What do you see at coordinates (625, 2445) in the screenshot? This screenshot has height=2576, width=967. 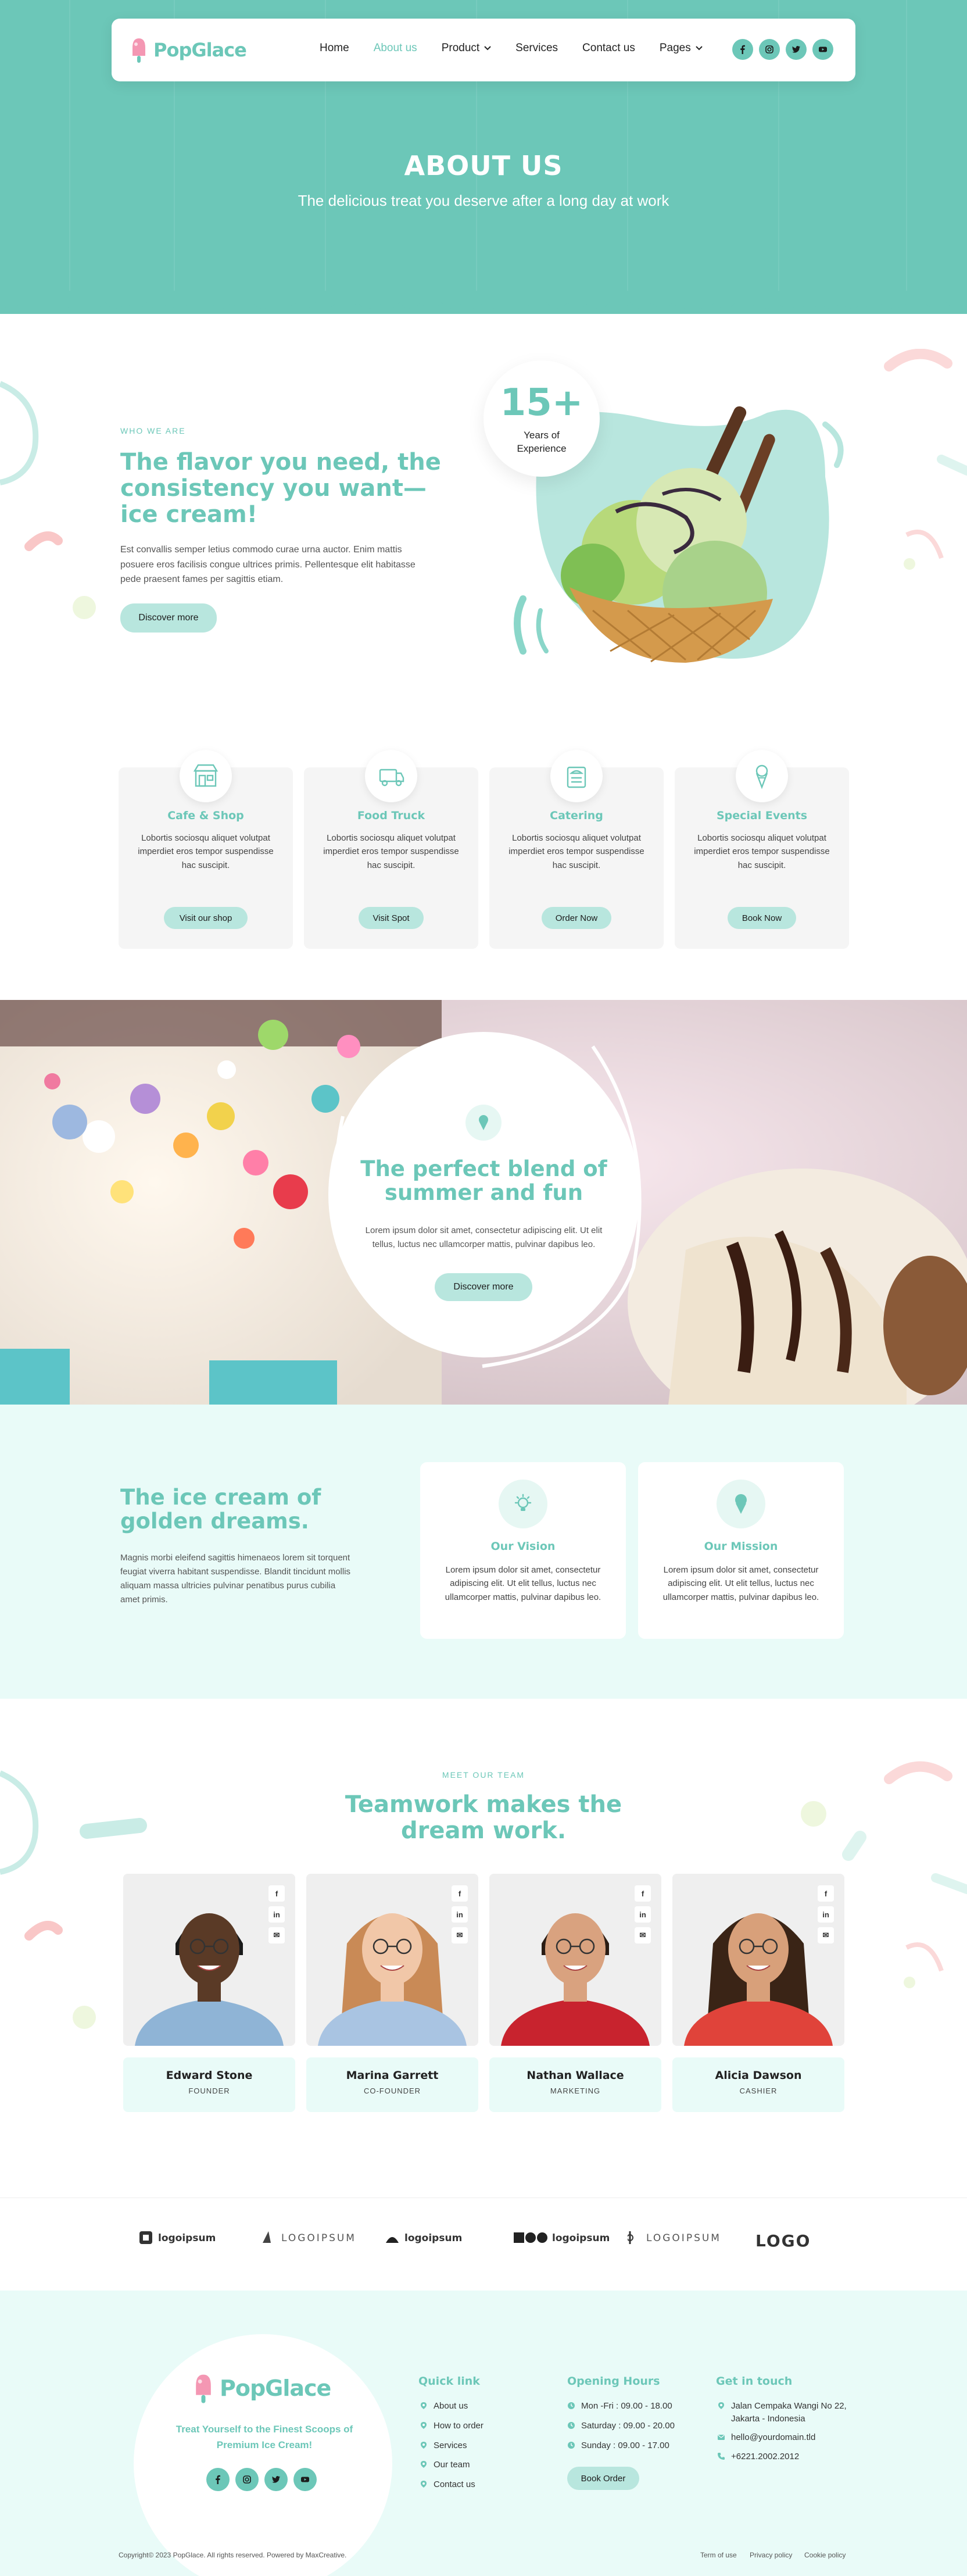 I see `opening-hours-text: Sunday : 09.00 - 17.00` at bounding box center [625, 2445].